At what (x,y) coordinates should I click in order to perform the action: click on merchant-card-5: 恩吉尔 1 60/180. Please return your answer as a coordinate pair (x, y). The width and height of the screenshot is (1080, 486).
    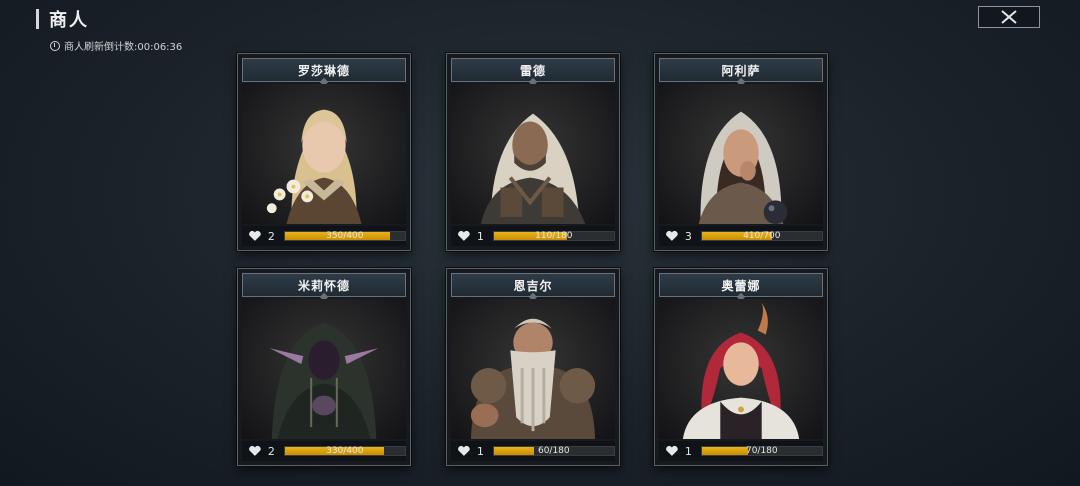
    Looking at the image, I should click on (533, 367).